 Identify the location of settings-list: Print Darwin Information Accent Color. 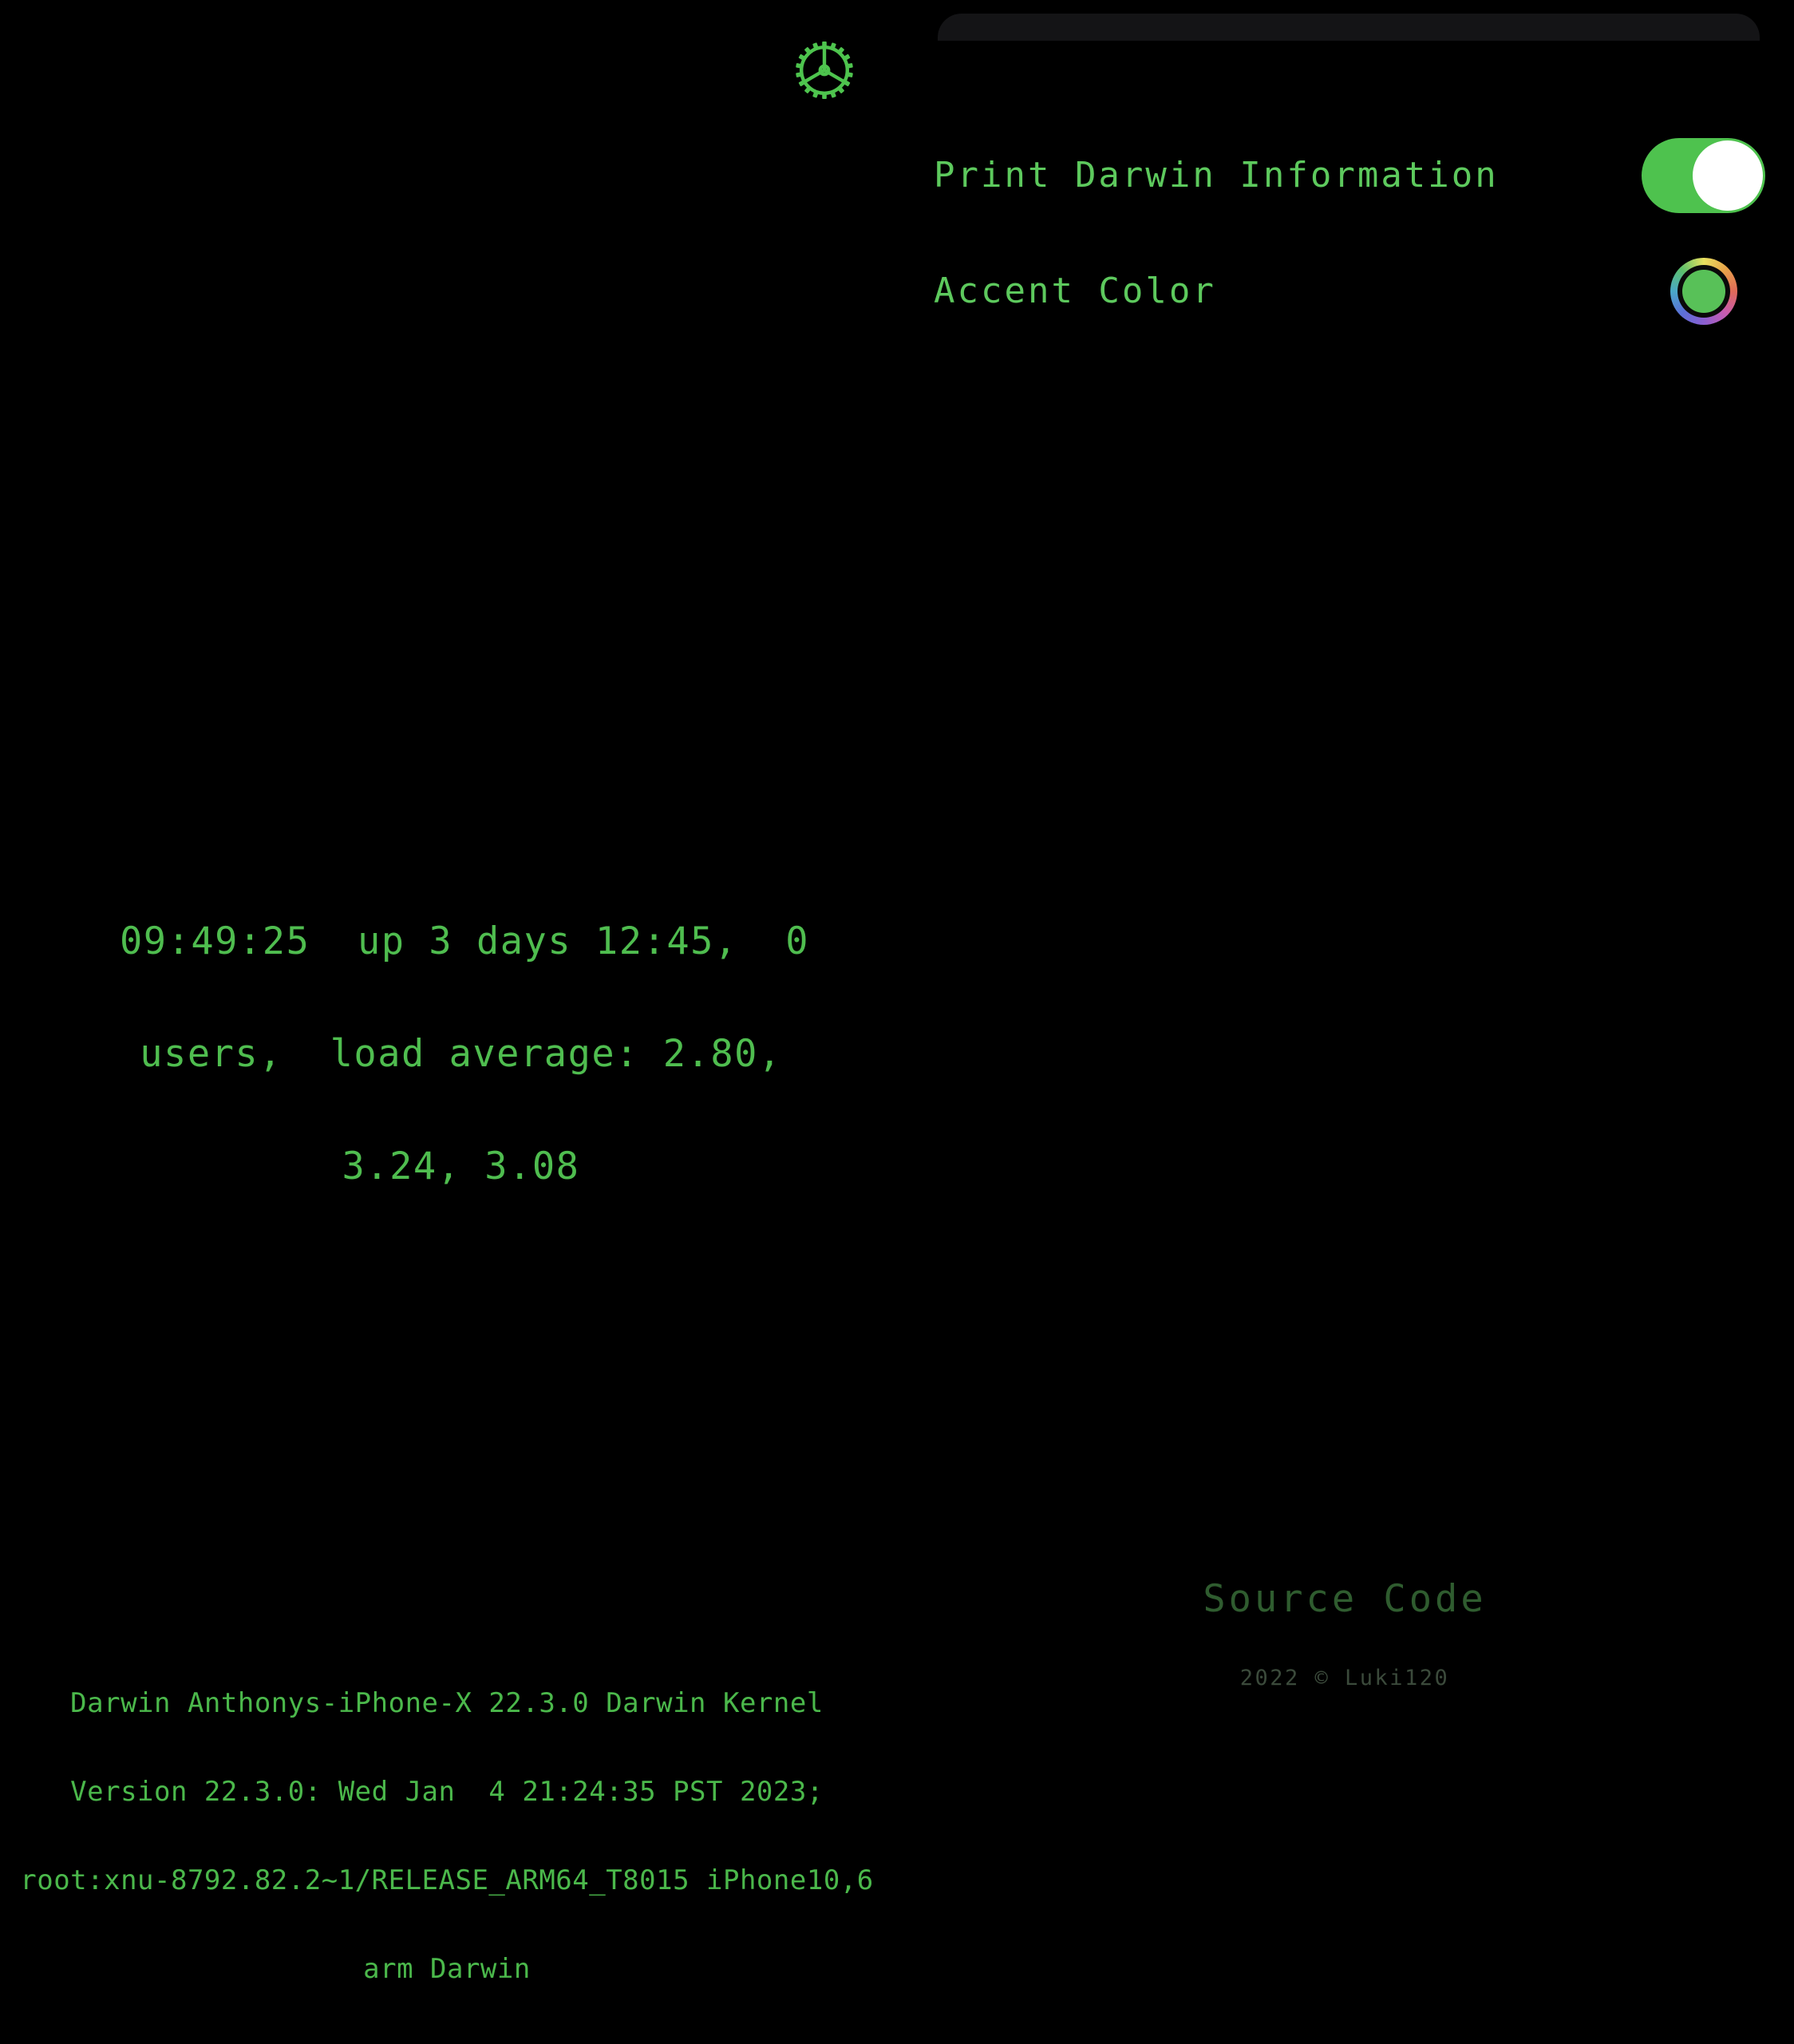
(1351, 233).